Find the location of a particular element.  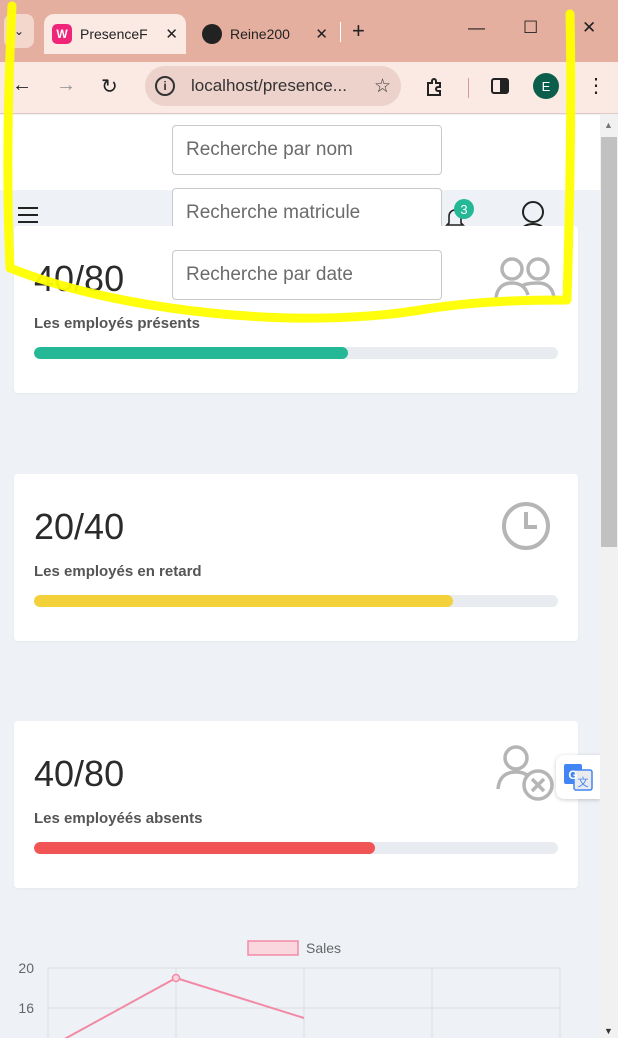

y-tick-label: 20 is located at coordinates (26, 968).